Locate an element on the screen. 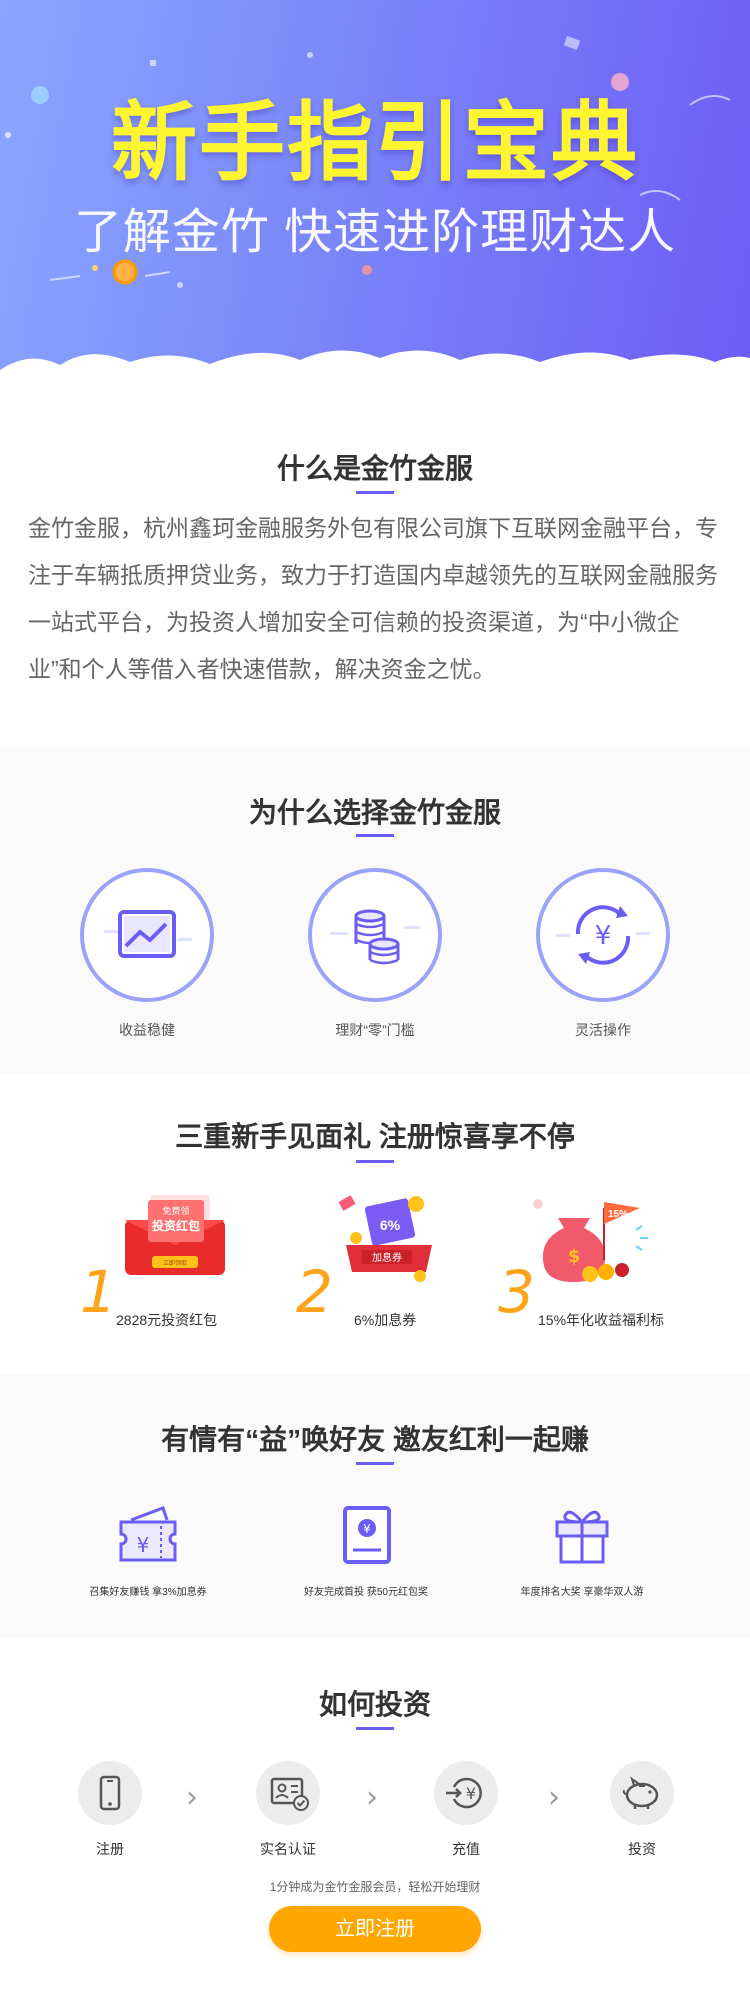  yen-deposit-icon: ¥ is located at coordinates (464, 1793).